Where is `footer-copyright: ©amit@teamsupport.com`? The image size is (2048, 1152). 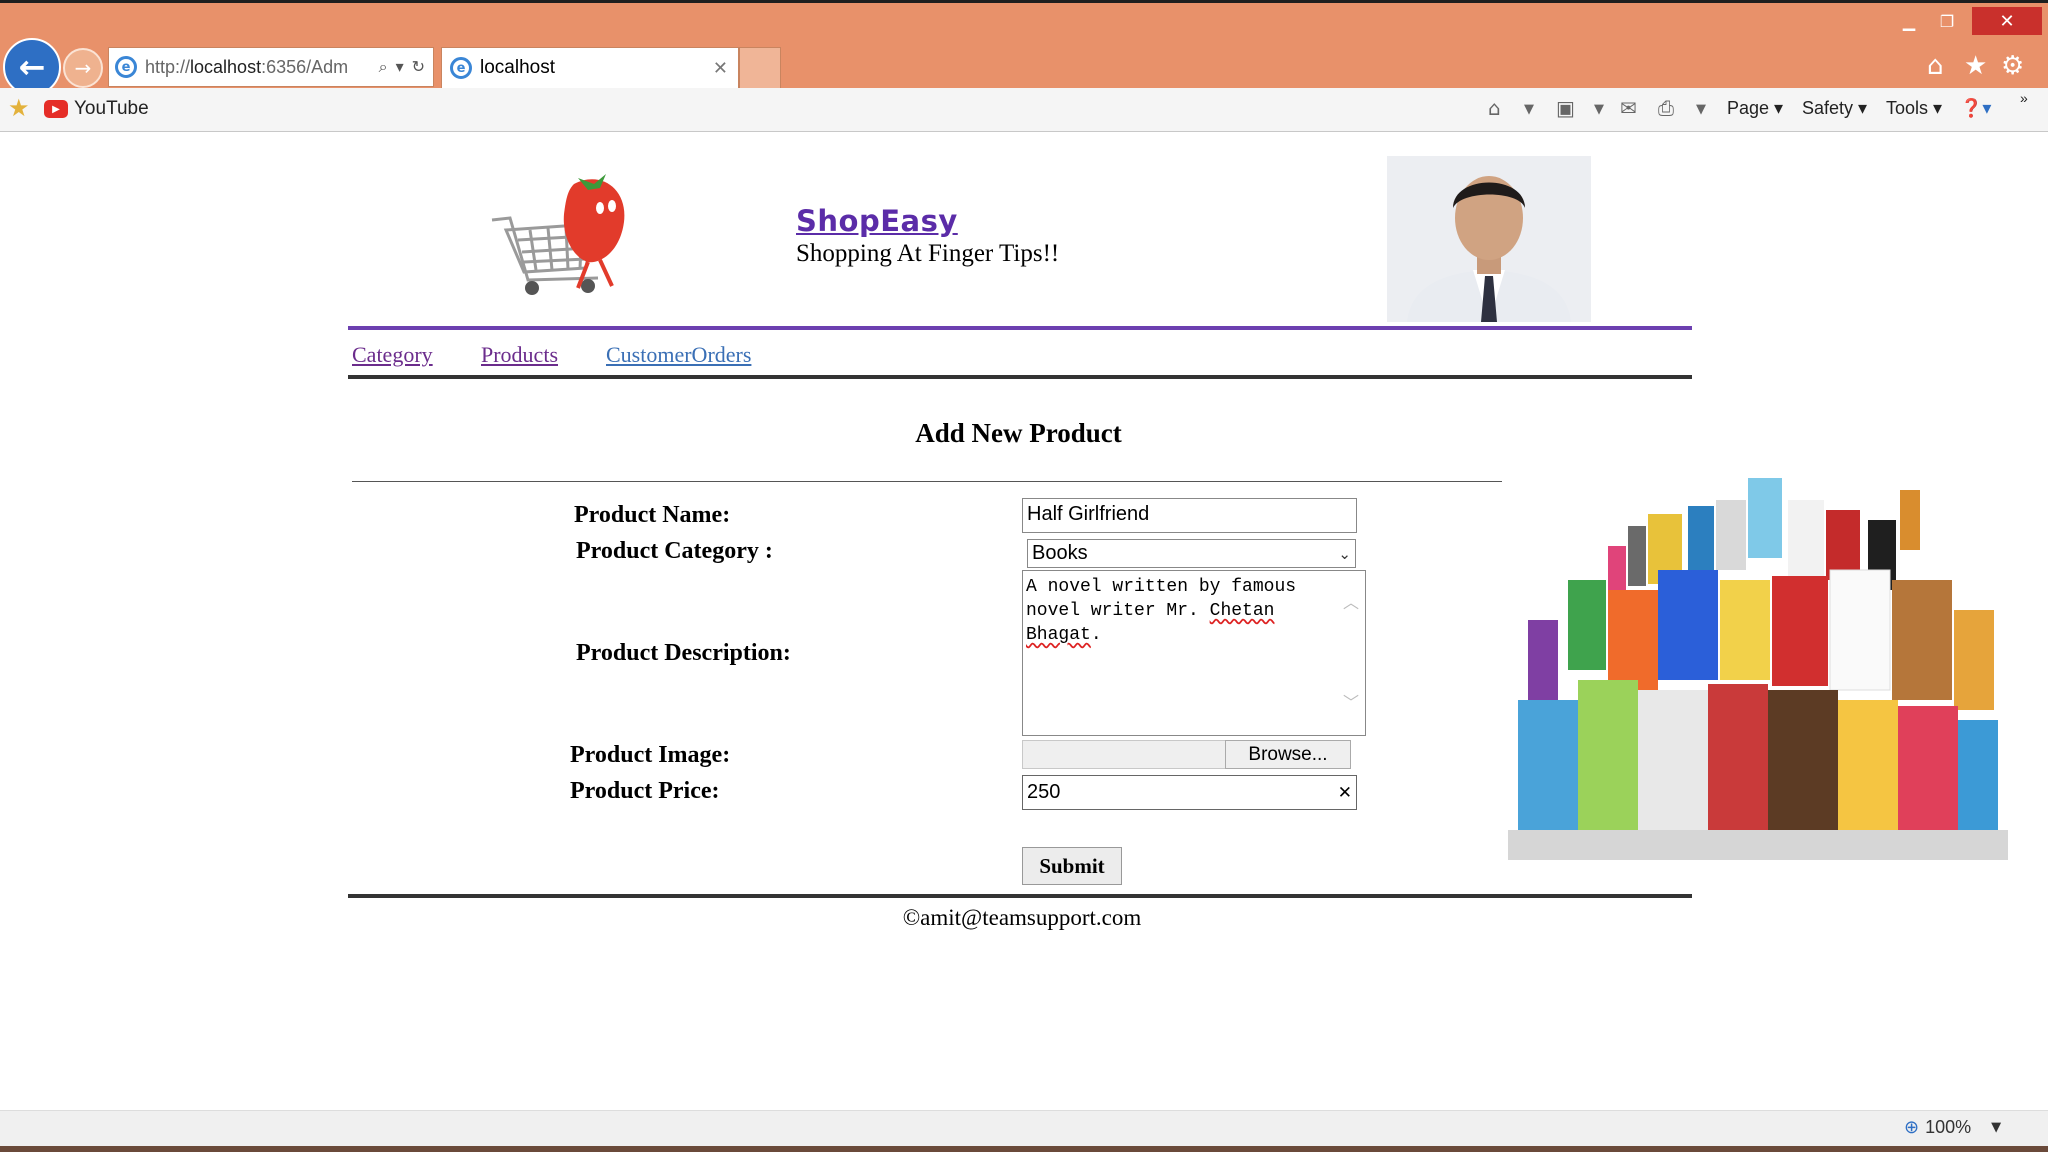 footer-copyright: ©amit@teamsupport.com is located at coordinates (1022, 917).